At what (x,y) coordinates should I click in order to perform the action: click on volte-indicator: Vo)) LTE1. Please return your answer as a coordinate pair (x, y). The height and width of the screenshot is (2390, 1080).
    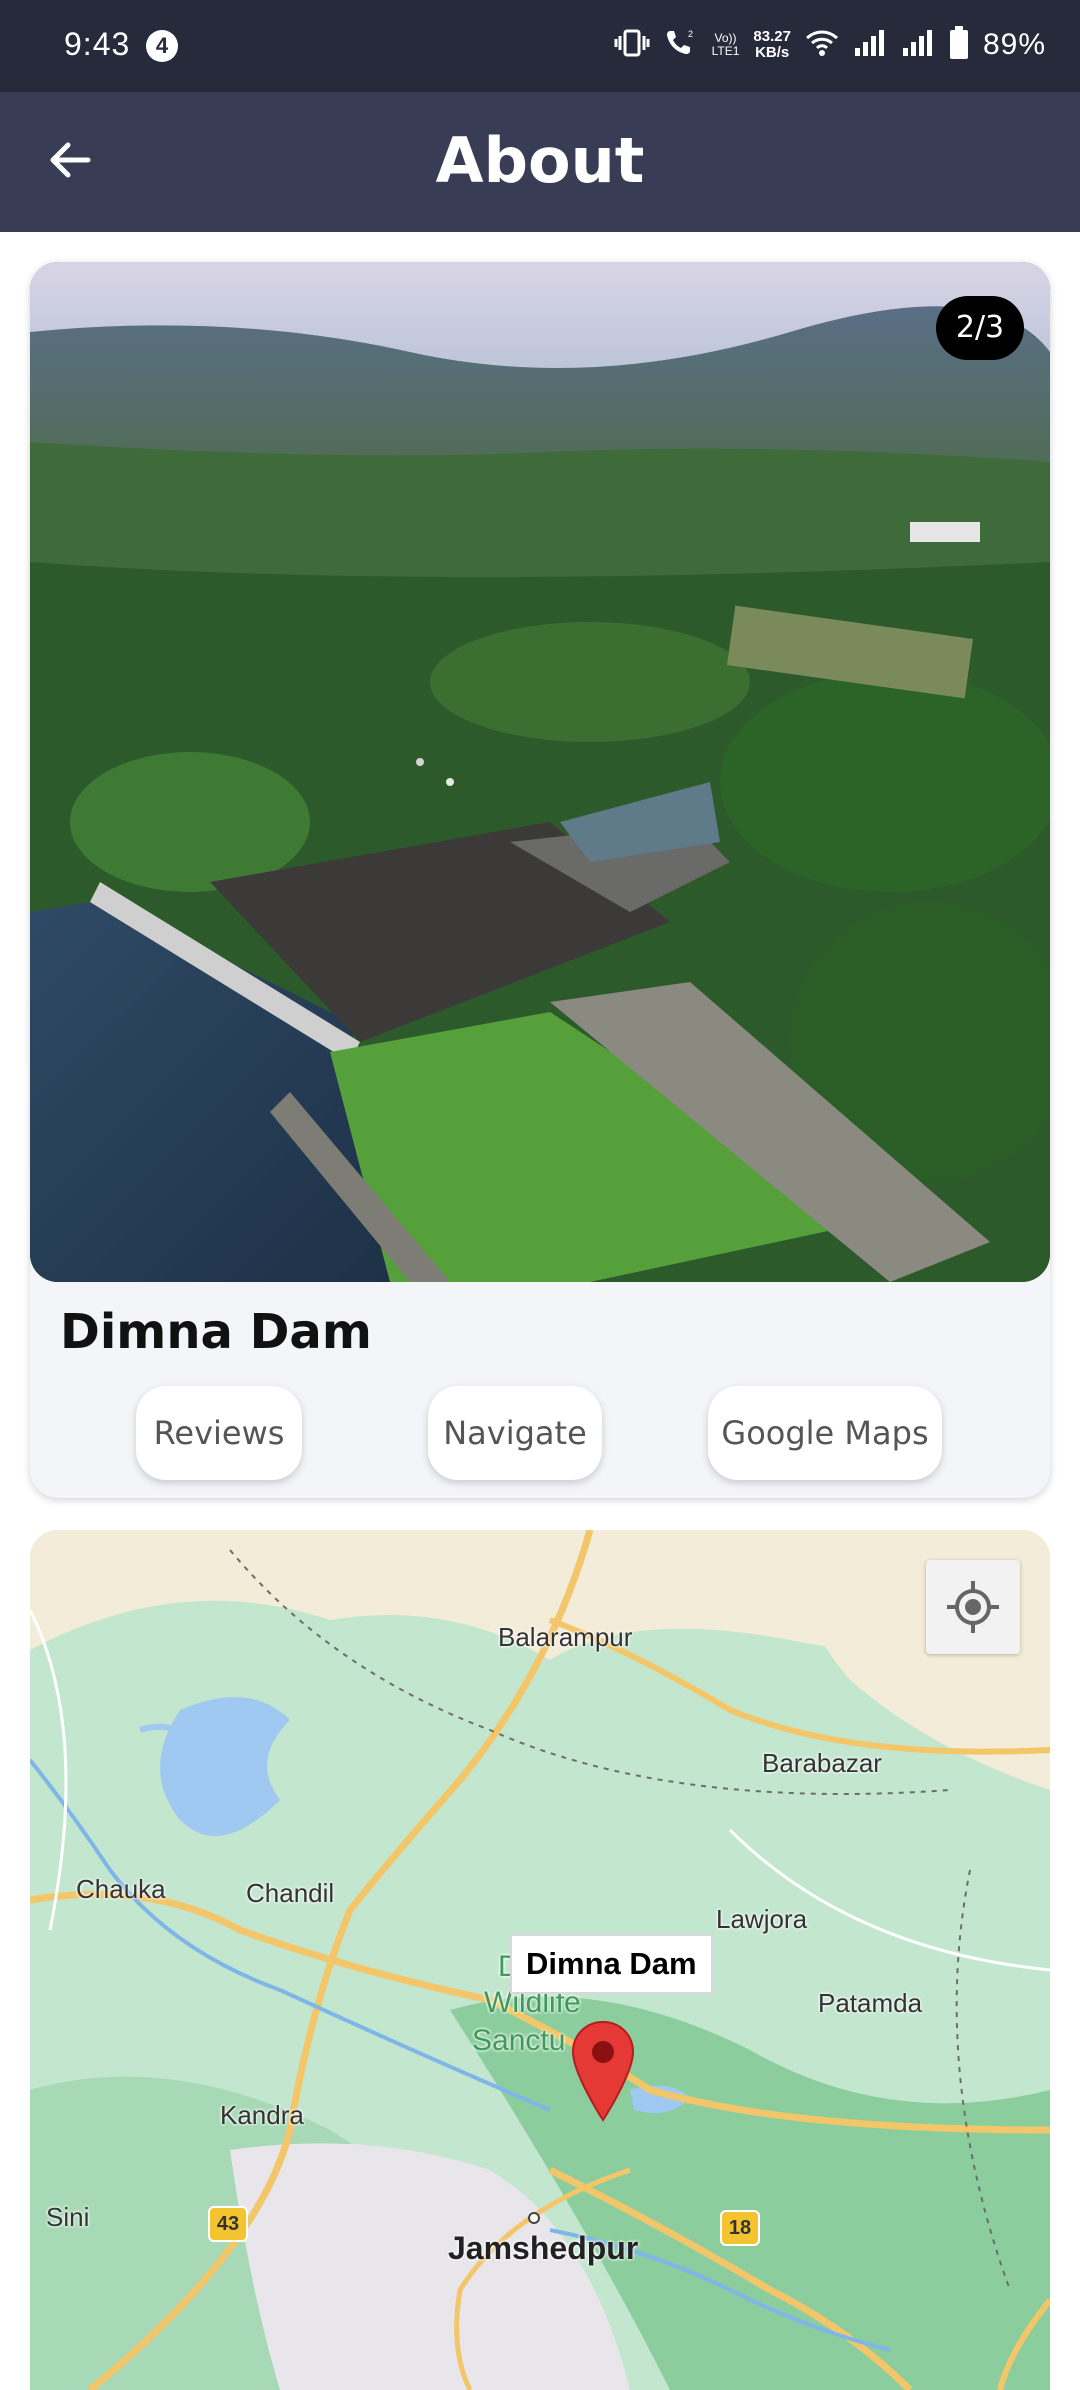
    Looking at the image, I should click on (726, 45).